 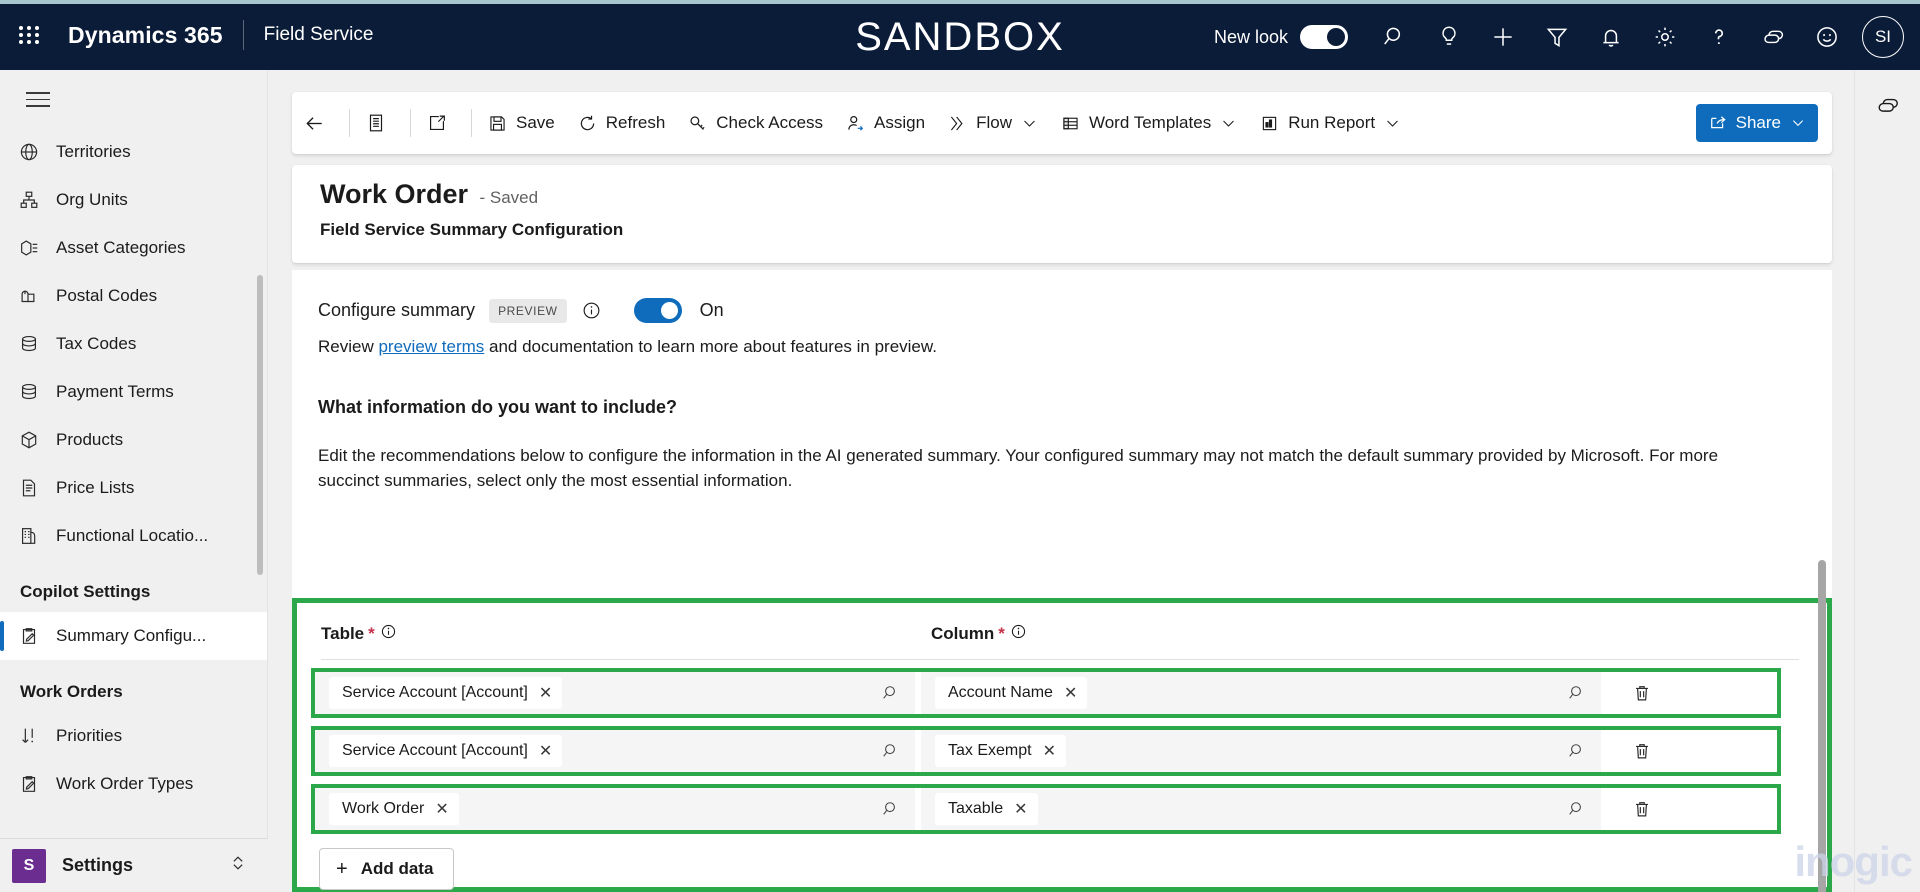 What do you see at coordinates (383, 808) in the screenshot?
I see `table-tag-label: Work Order` at bounding box center [383, 808].